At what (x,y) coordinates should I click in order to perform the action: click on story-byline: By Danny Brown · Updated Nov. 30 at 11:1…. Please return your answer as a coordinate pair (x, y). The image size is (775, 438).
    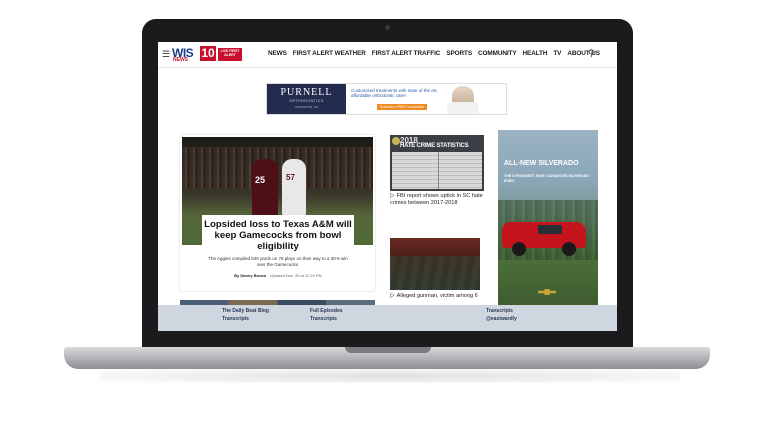
    Looking at the image, I should click on (278, 275).